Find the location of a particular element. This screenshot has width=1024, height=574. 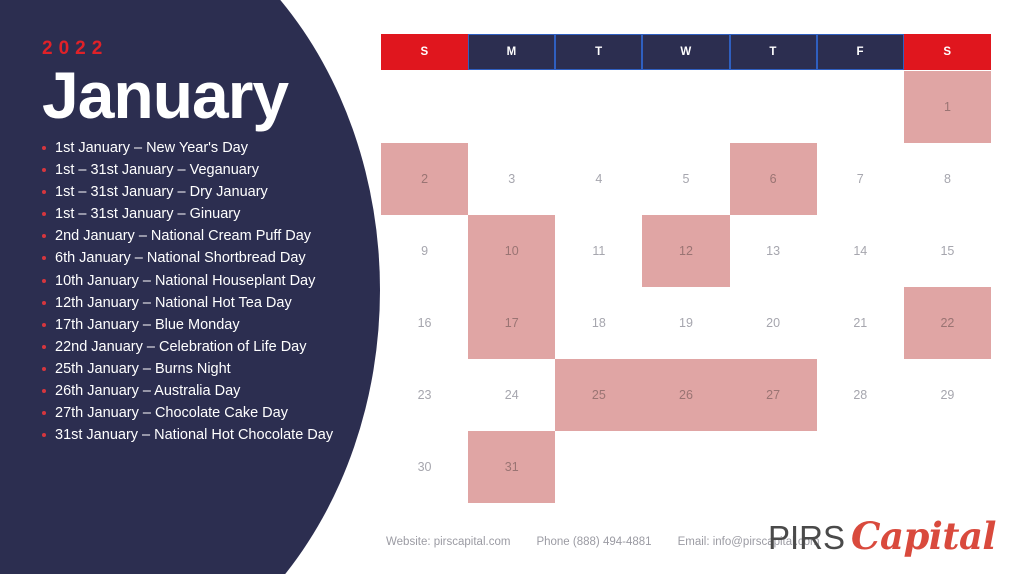

day-number: 7 is located at coordinates (860, 179).